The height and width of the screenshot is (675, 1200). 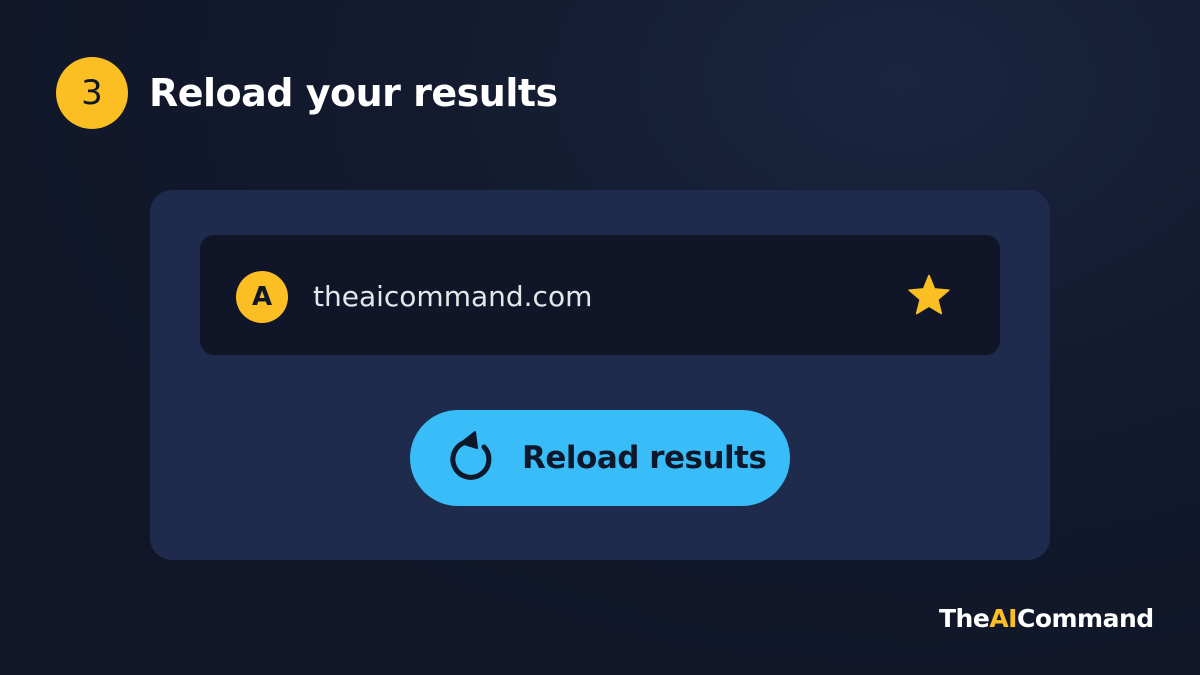 I want to click on brand-logo-part-ai: AI, so click(x=1003, y=618).